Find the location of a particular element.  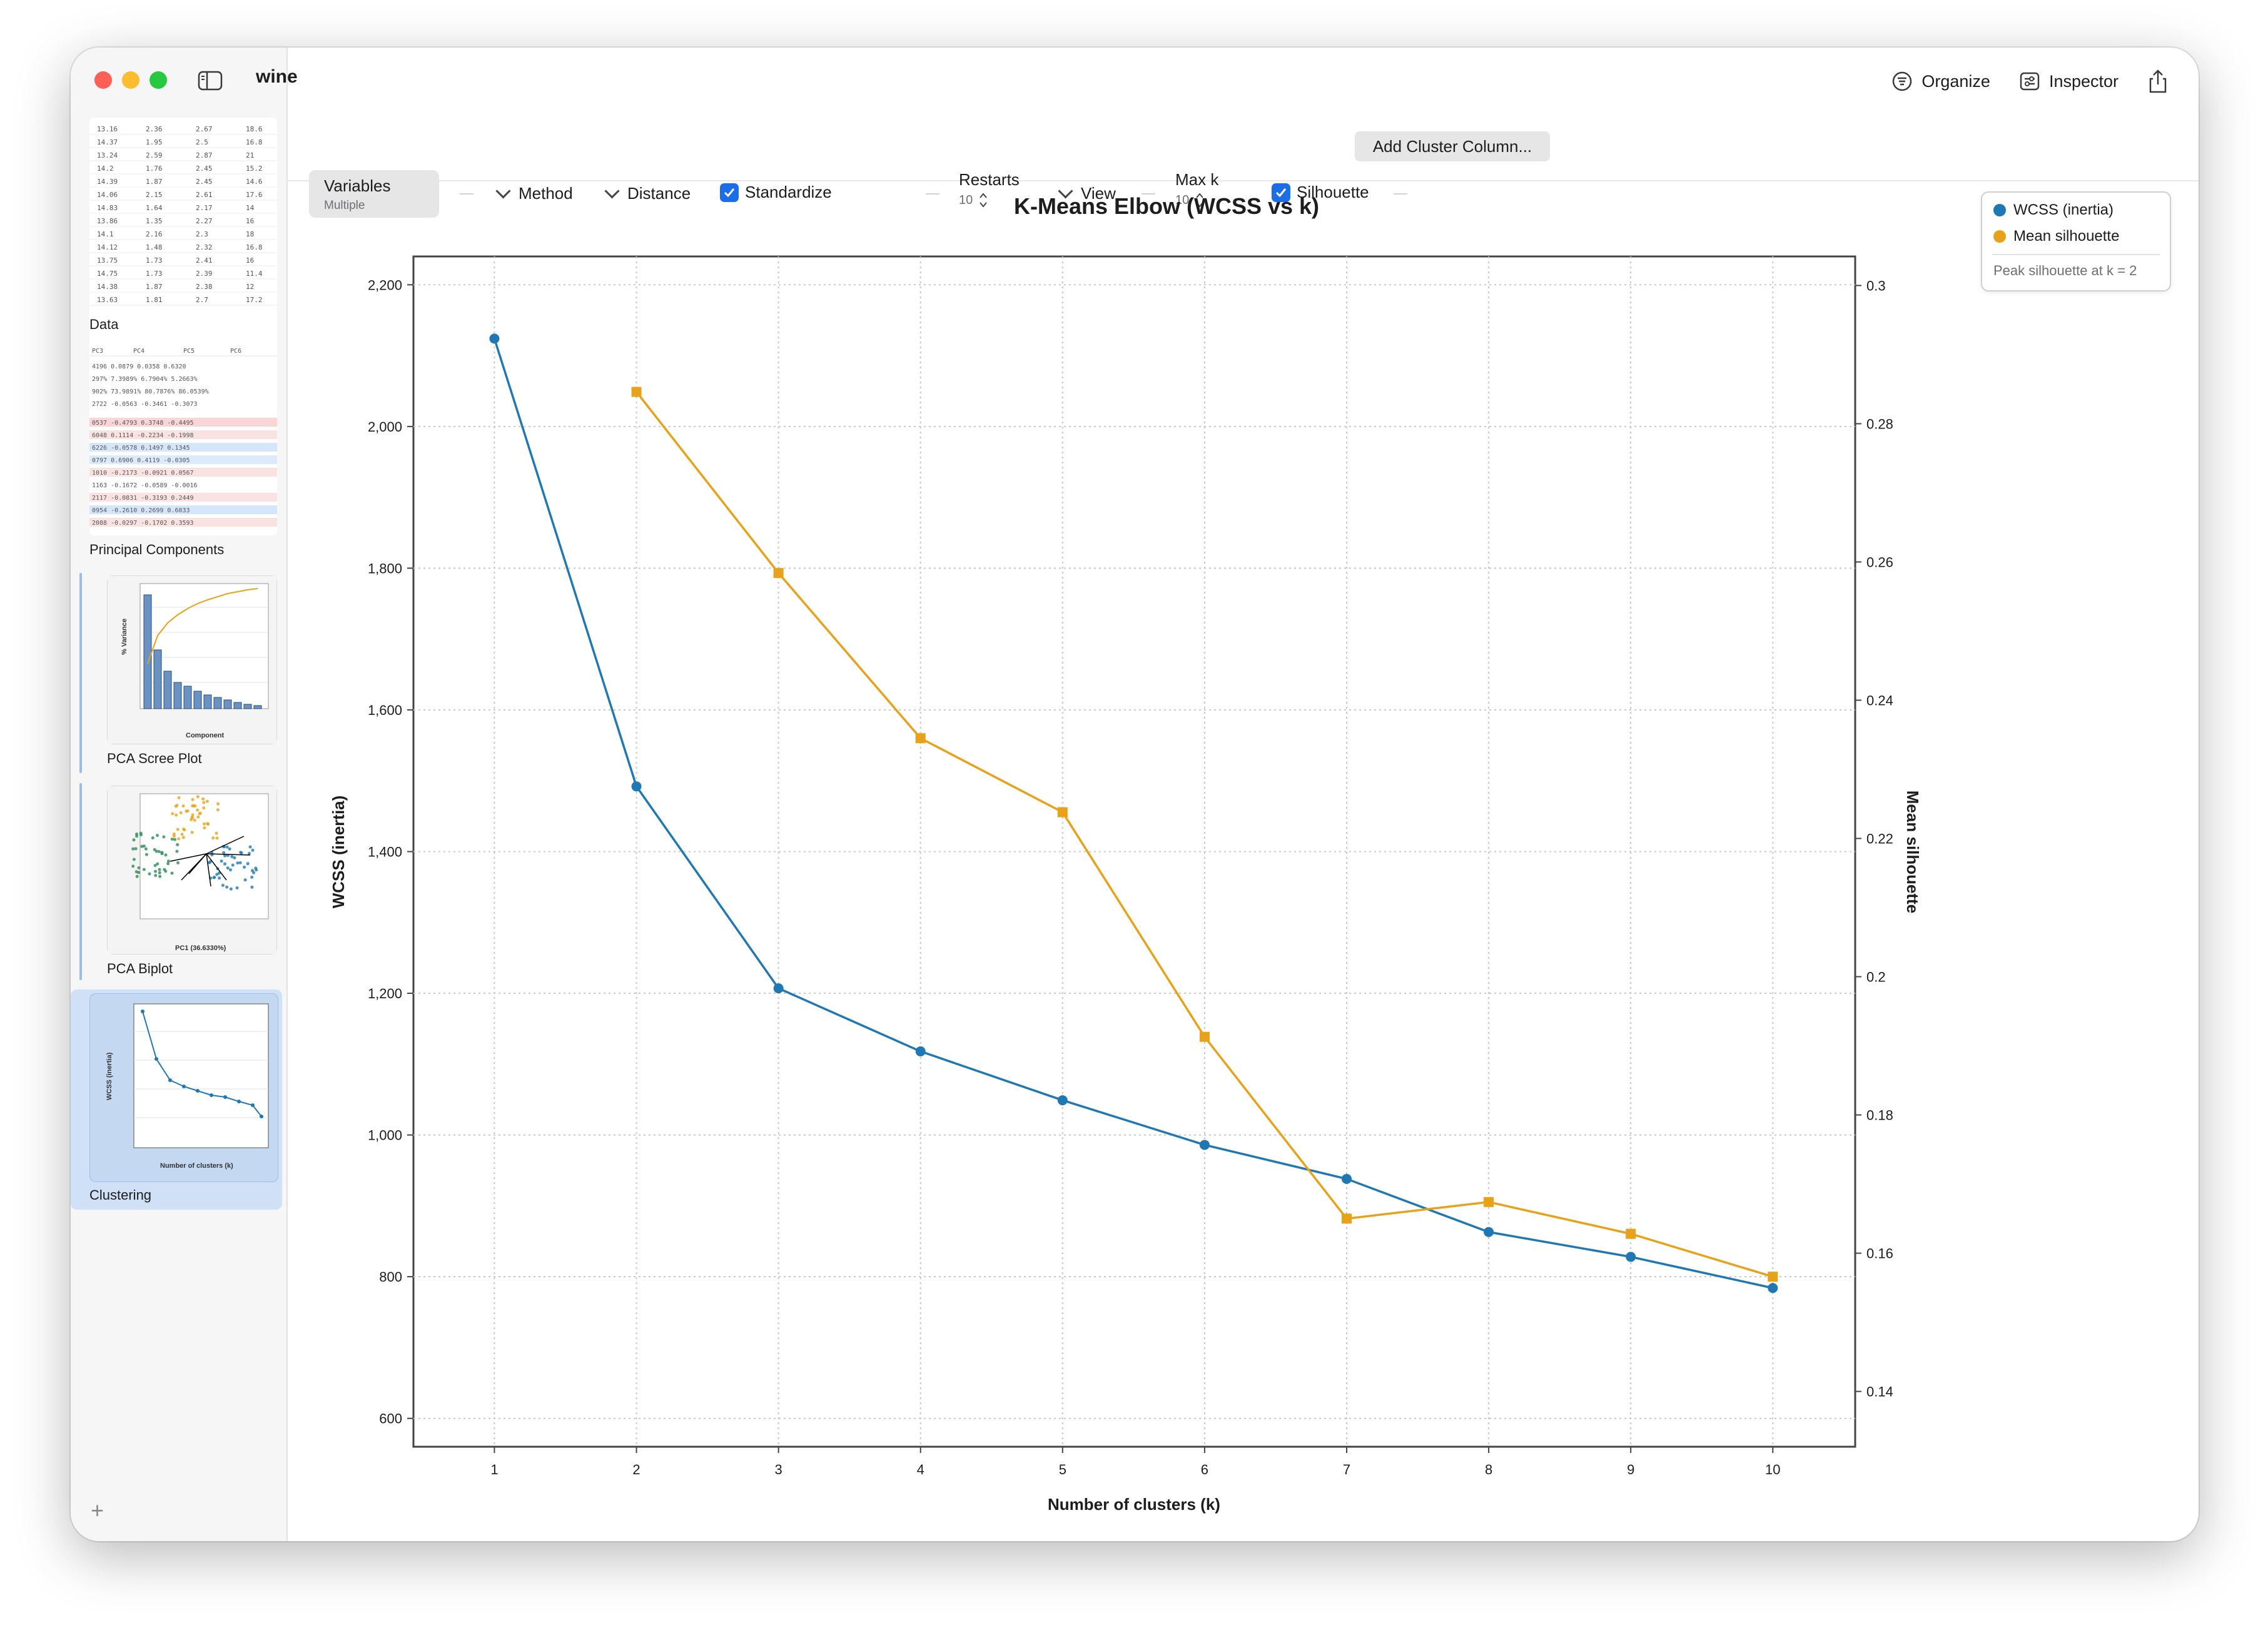

x-tick-label: 7 is located at coordinates (1346, 1470).